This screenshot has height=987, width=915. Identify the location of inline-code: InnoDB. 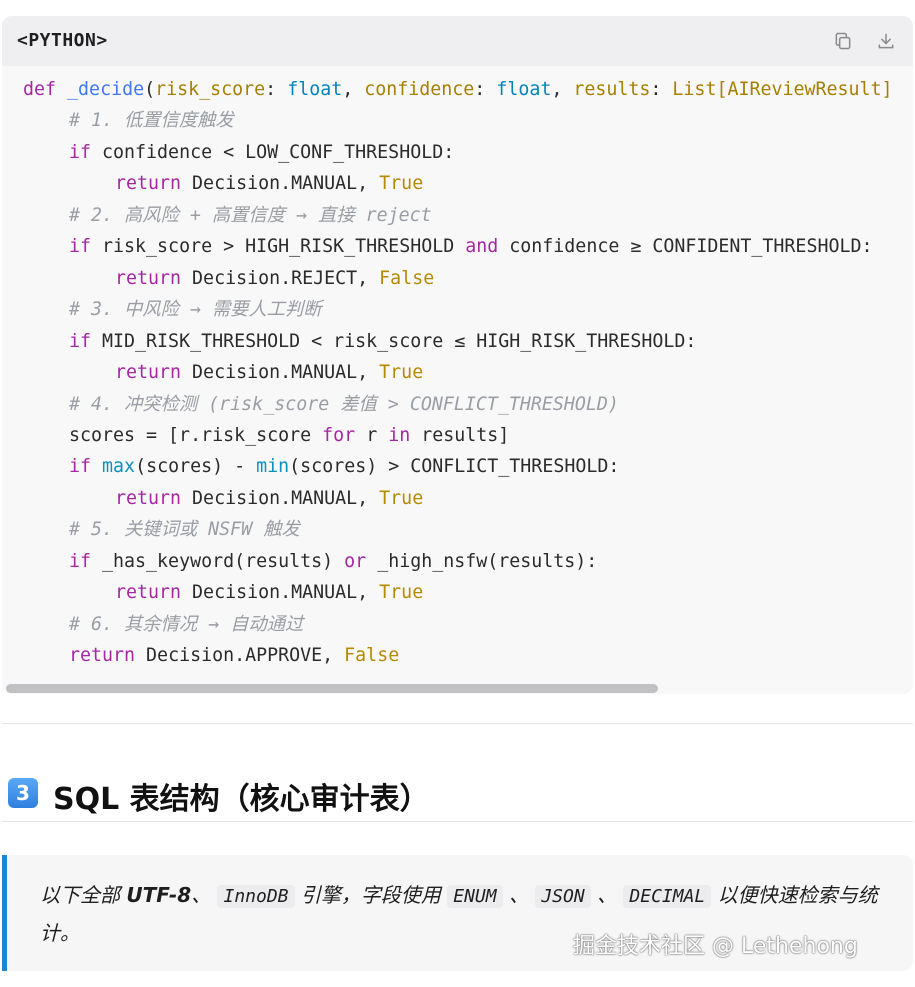
(256, 896).